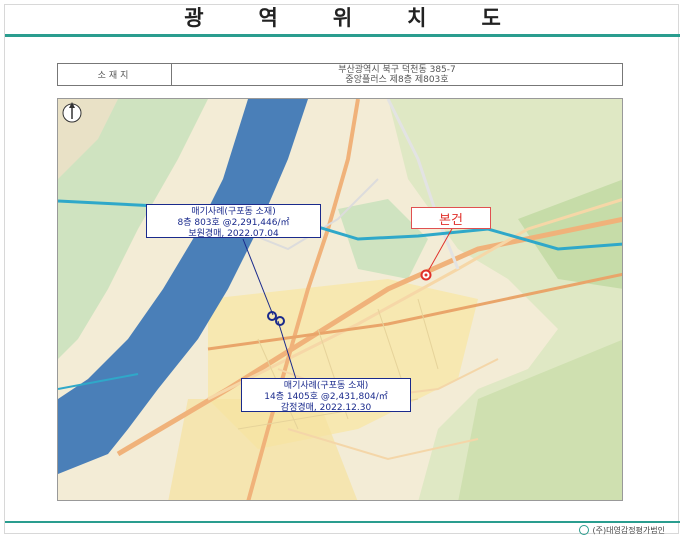 The image size is (685, 540). I want to click on page-title: 광역위치도, so click(342, 17).